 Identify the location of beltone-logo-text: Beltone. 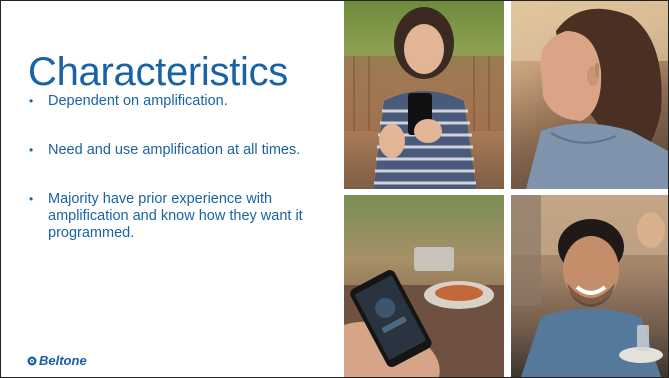
(63, 360).